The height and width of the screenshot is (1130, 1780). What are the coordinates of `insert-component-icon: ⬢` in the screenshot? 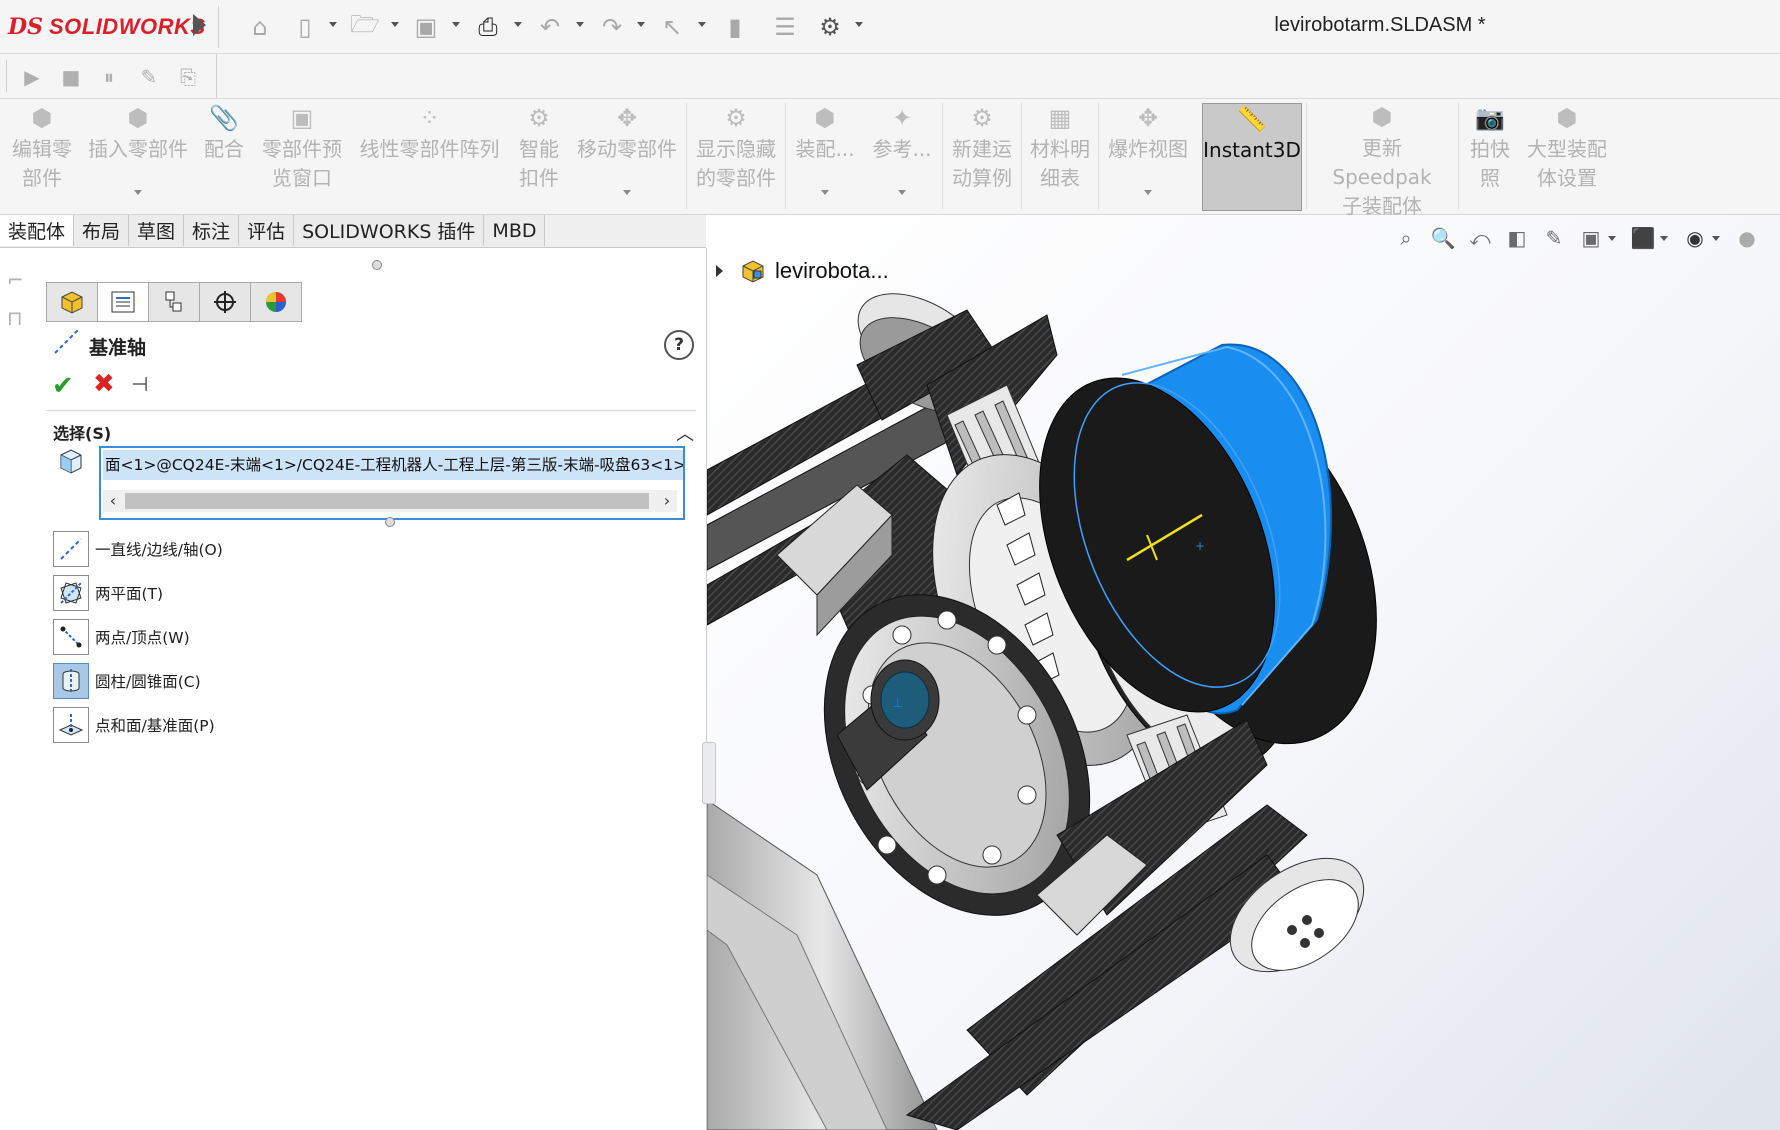 It's located at (138, 117).